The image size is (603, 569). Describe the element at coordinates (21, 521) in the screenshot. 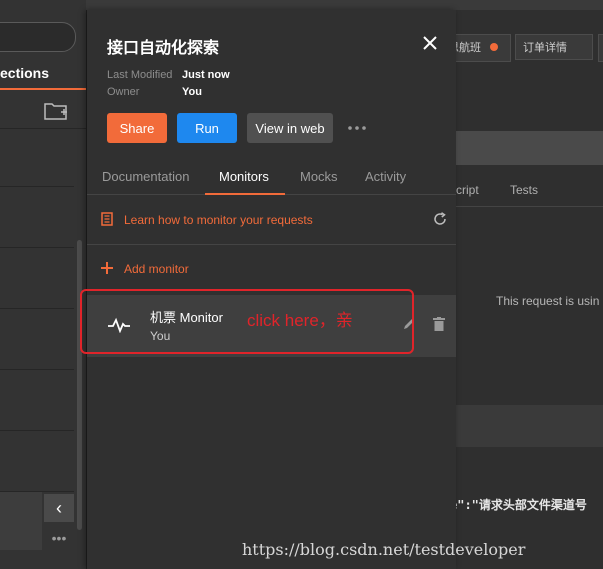

I see `sidebar-selected-row` at that location.